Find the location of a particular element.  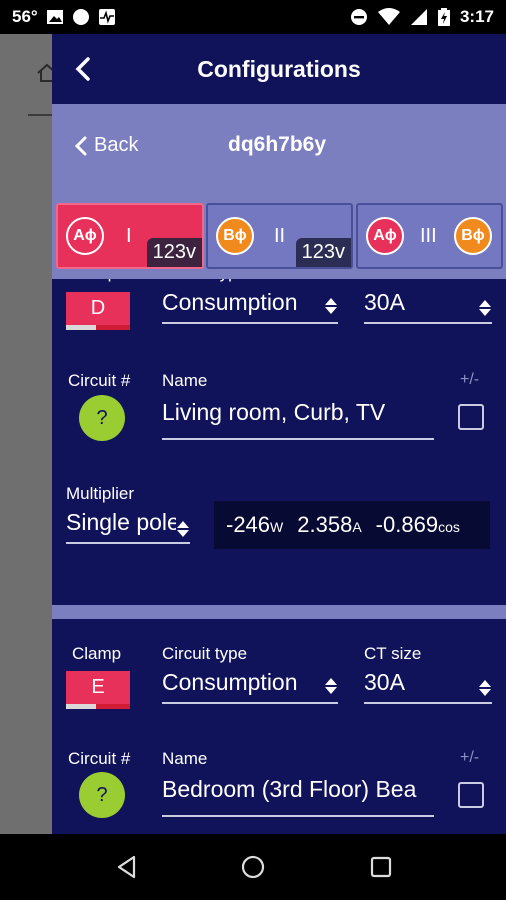

phase-label: III is located at coordinates (428, 236).